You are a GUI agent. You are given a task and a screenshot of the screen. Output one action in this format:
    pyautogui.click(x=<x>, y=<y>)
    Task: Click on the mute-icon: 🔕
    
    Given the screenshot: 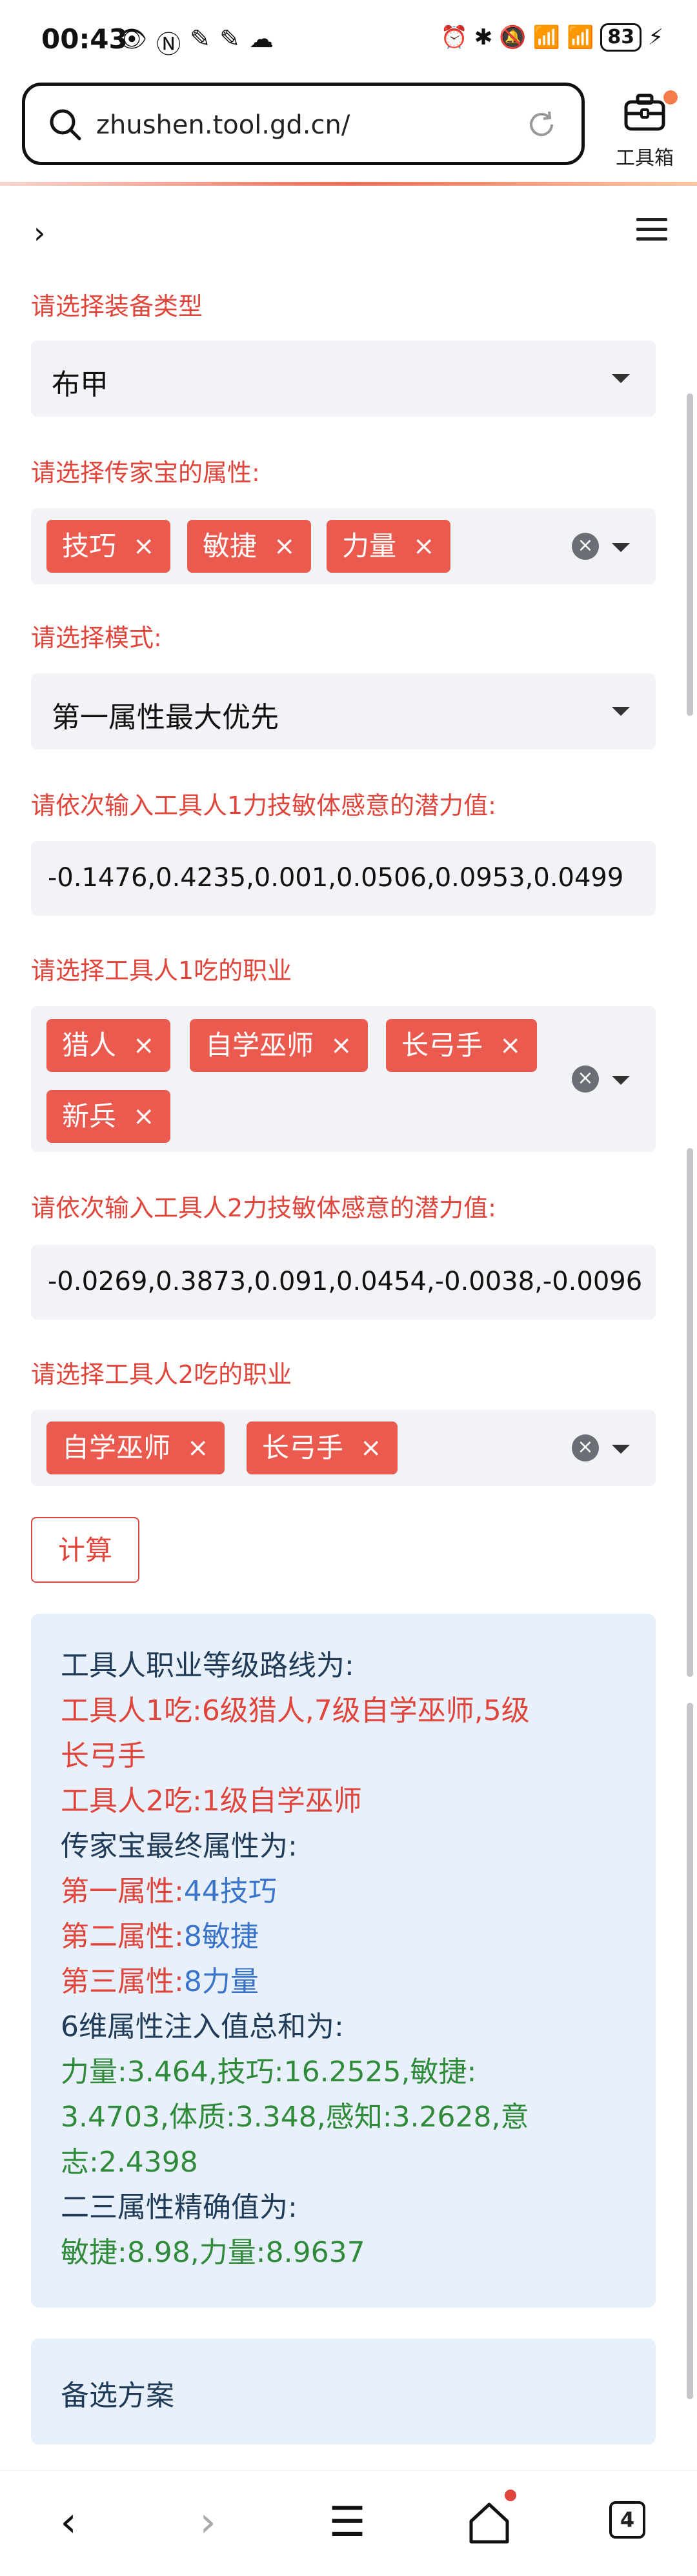 What is the action you would take?
    pyautogui.click(x=513, y=37)
    